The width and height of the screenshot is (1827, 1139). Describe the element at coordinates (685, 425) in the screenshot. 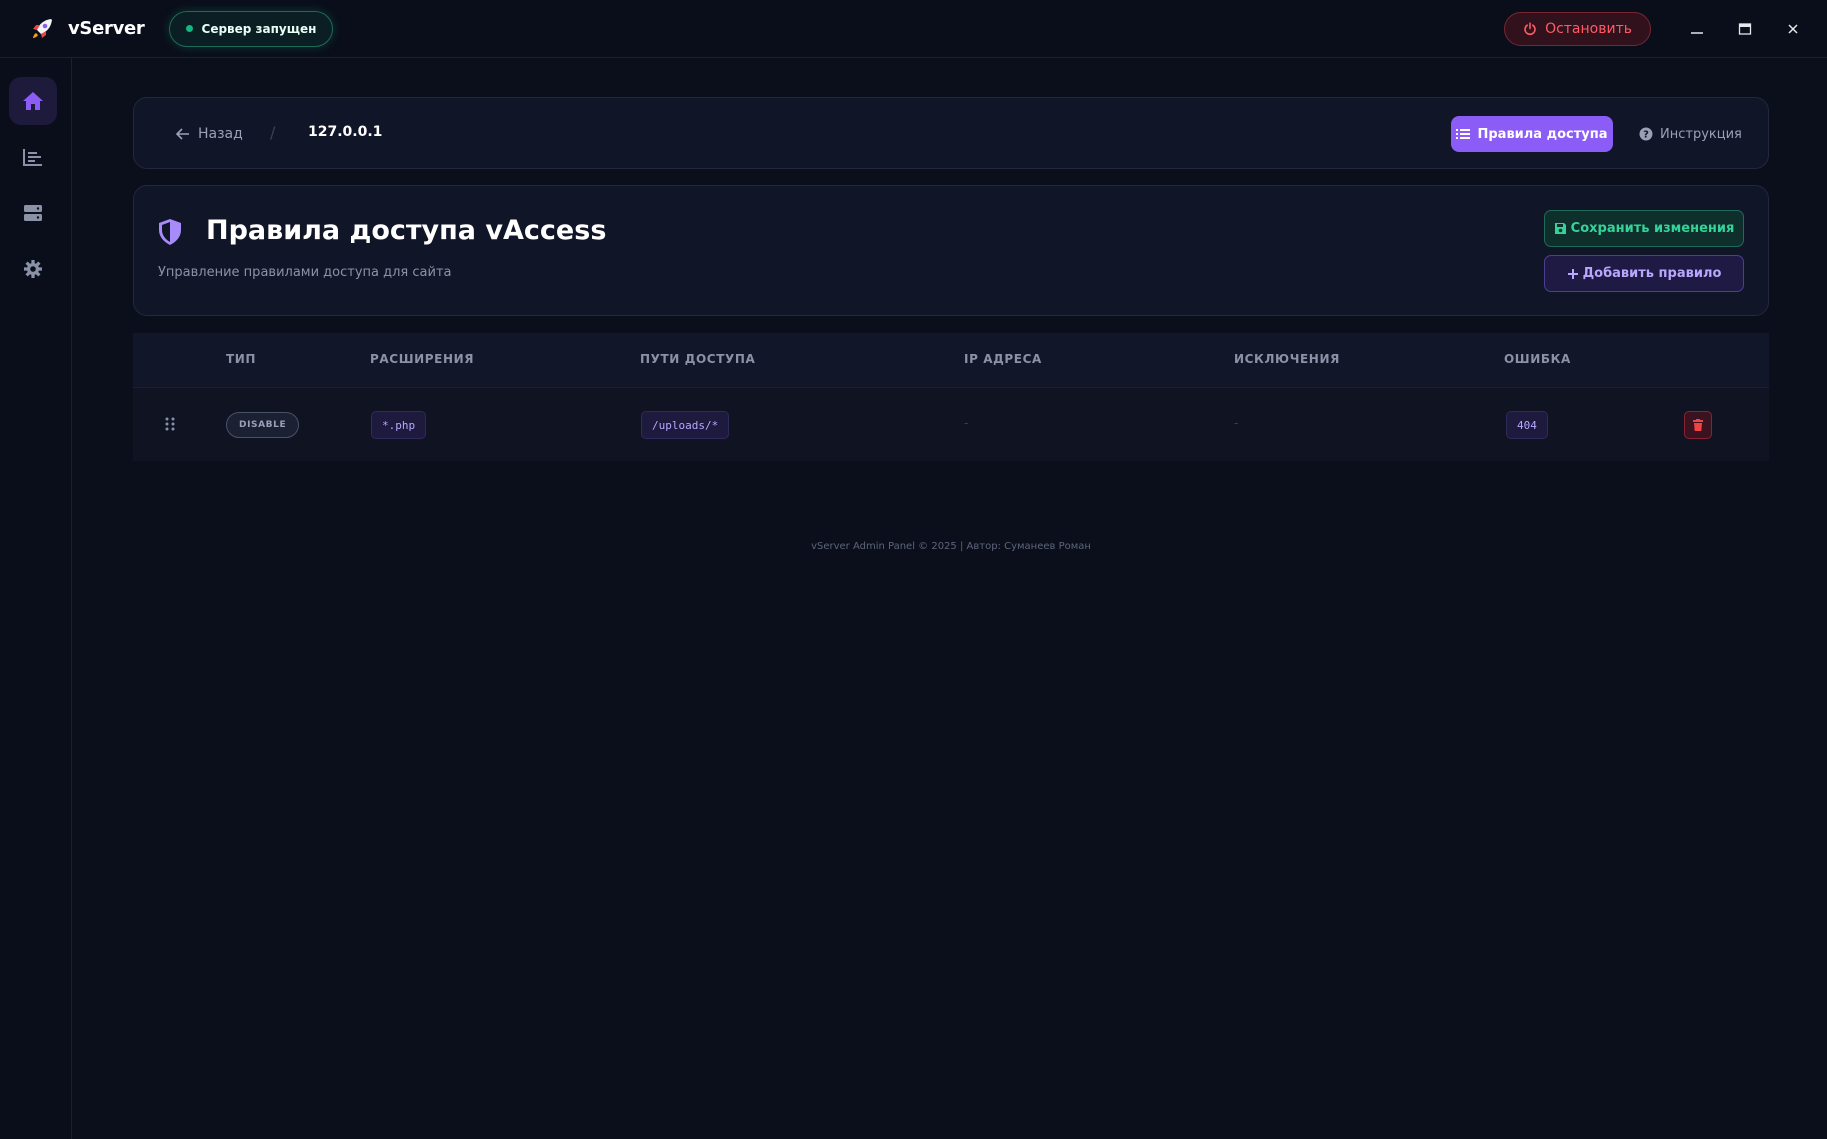

I see `path-chip: /uploads/*` at that location.